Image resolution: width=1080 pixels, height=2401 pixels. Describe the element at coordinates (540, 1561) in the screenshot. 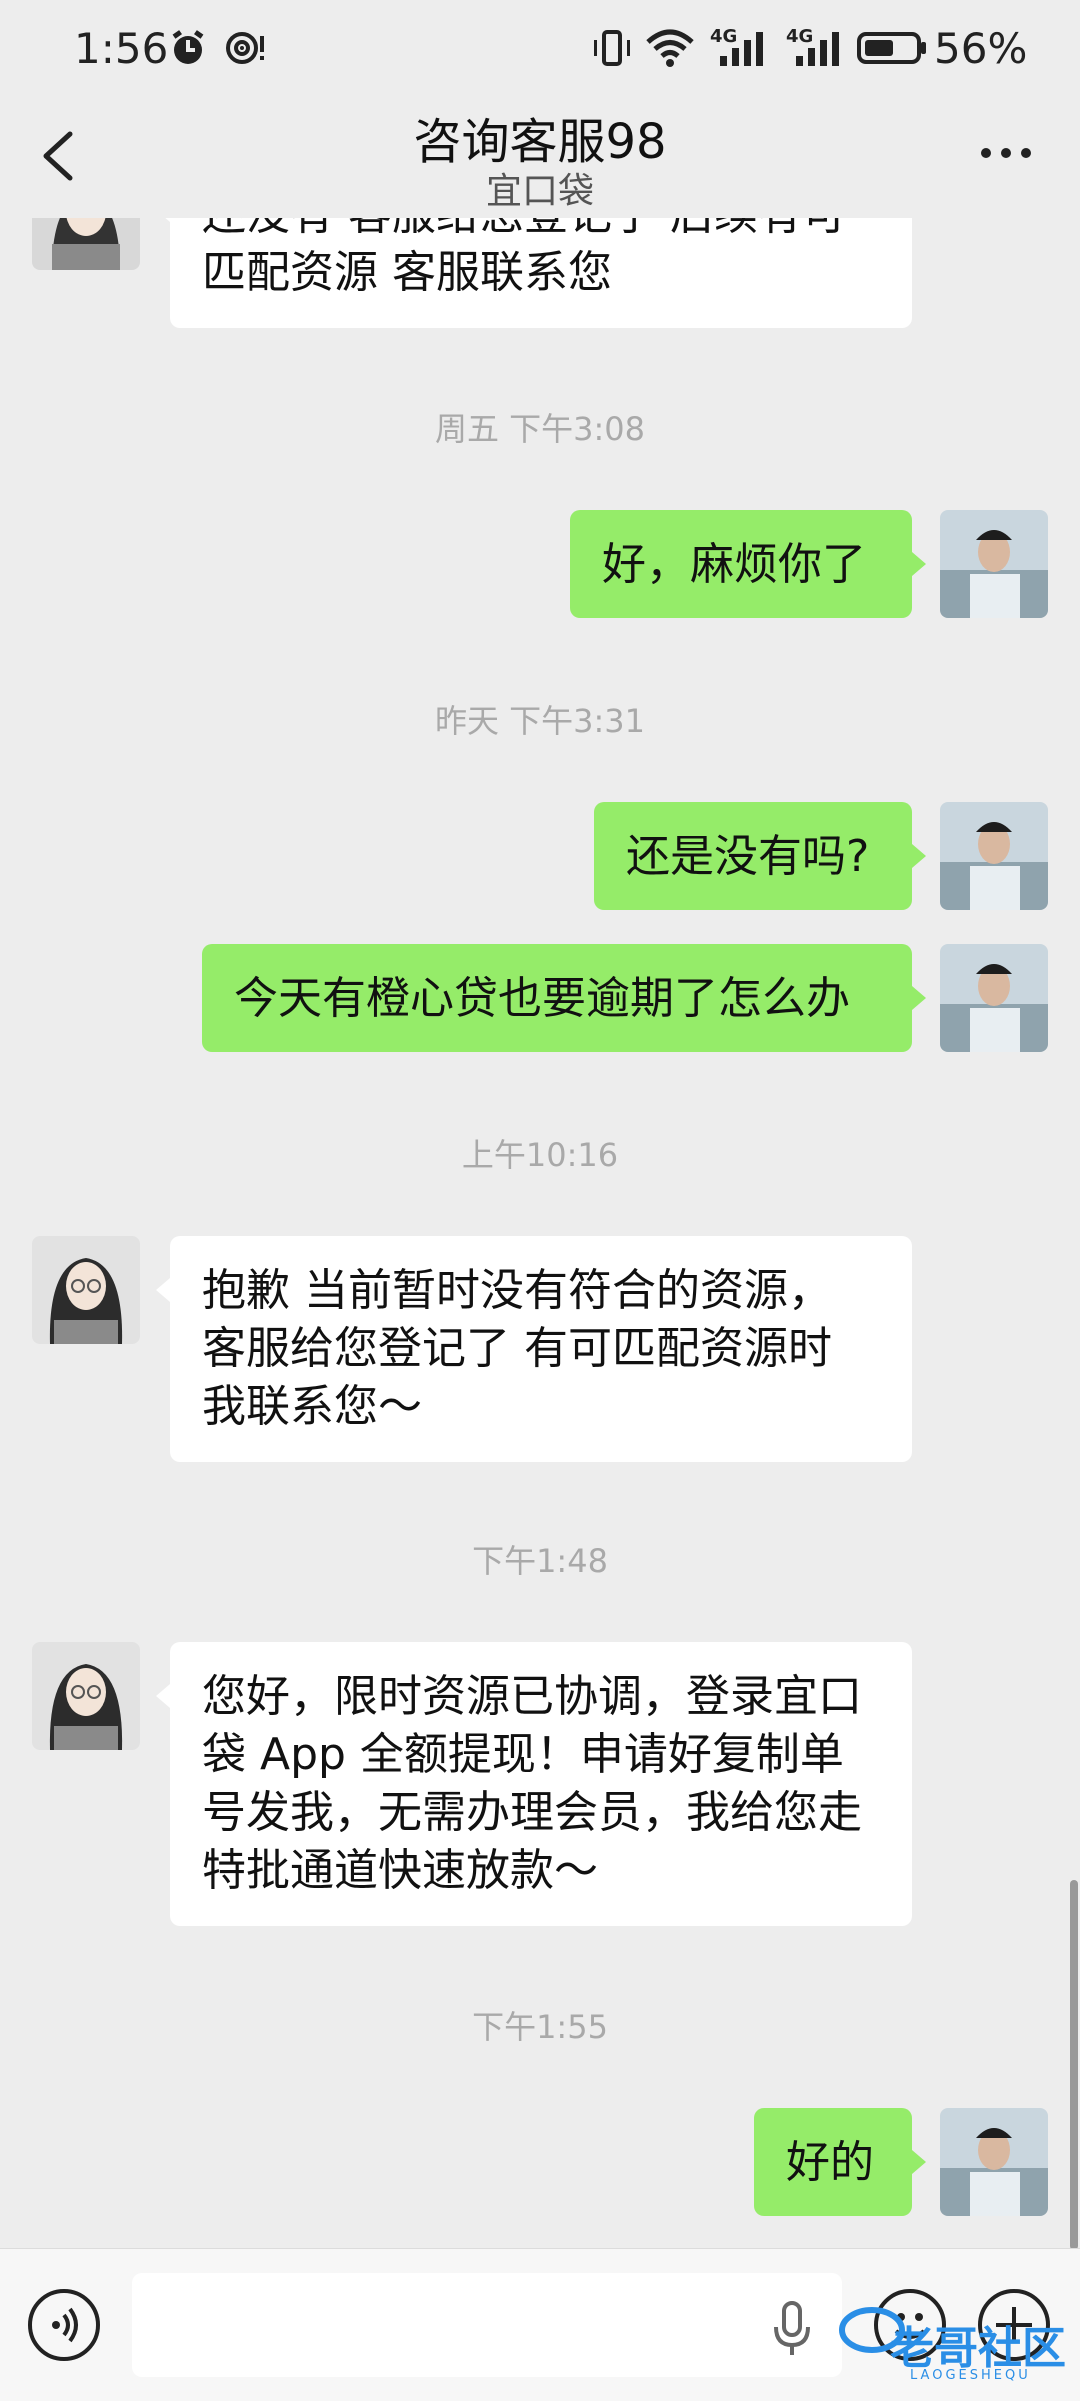

I see `timestamp: 下午1:48` at that location.